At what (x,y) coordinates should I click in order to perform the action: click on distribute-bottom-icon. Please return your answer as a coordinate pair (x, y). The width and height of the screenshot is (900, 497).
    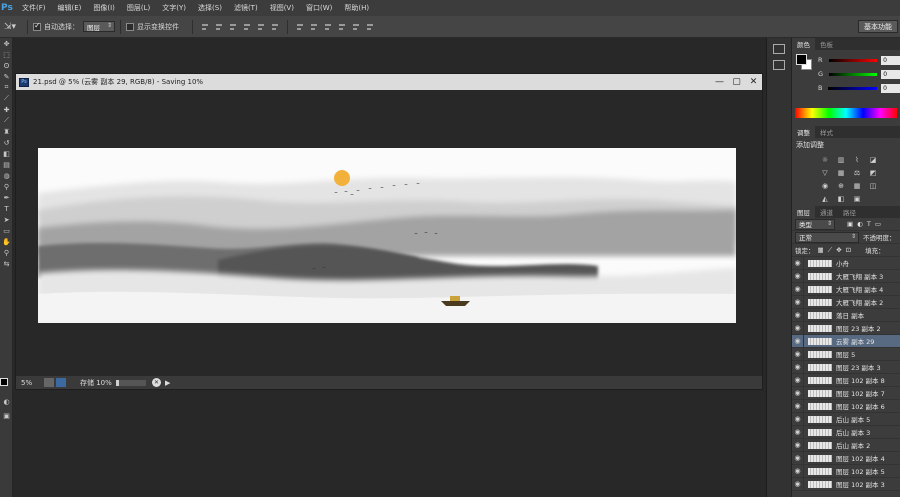
    Looking at the image, I should click on (328, 27).